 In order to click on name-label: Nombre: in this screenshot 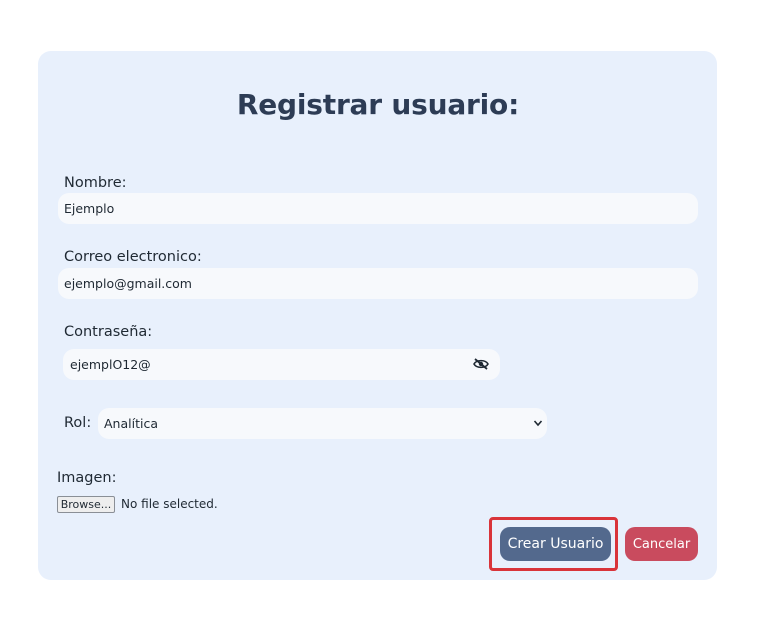, I will do `click(95, 183)`.